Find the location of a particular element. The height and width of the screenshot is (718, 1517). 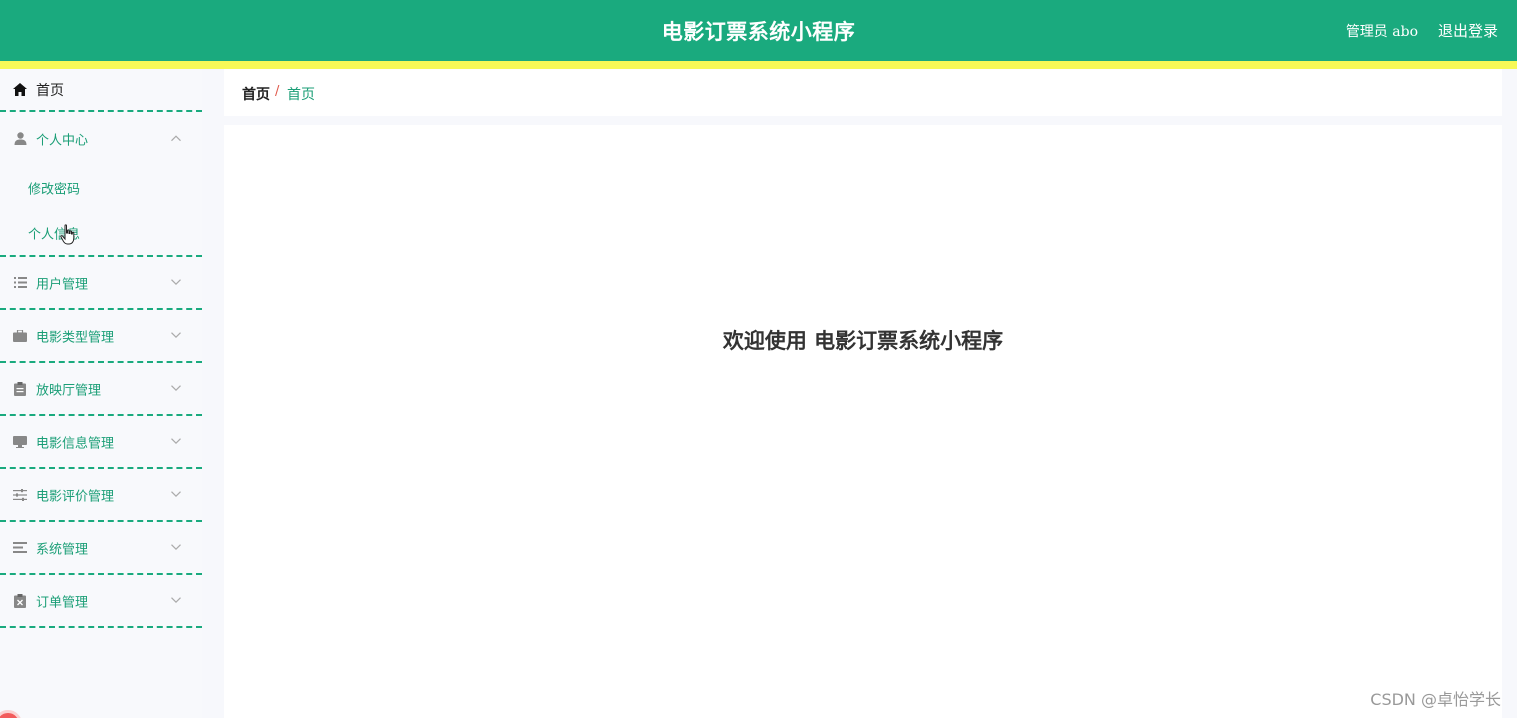

clipboard-x-icon is located at coordinates (20, 600).